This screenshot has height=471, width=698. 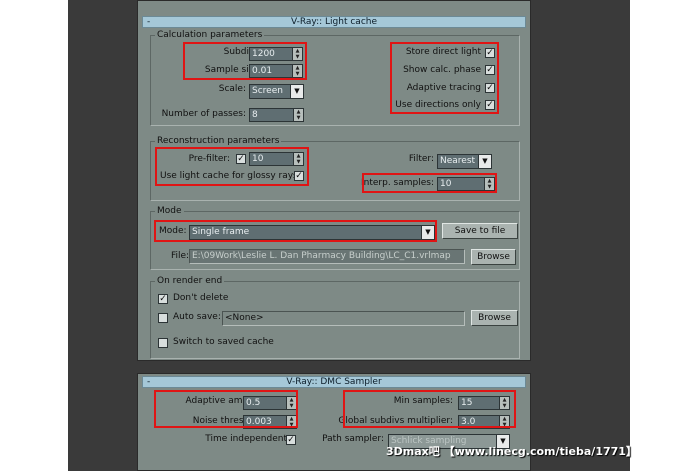 I want to click on scale-dropdown: Screen ▼, so click(x=276, y=91).